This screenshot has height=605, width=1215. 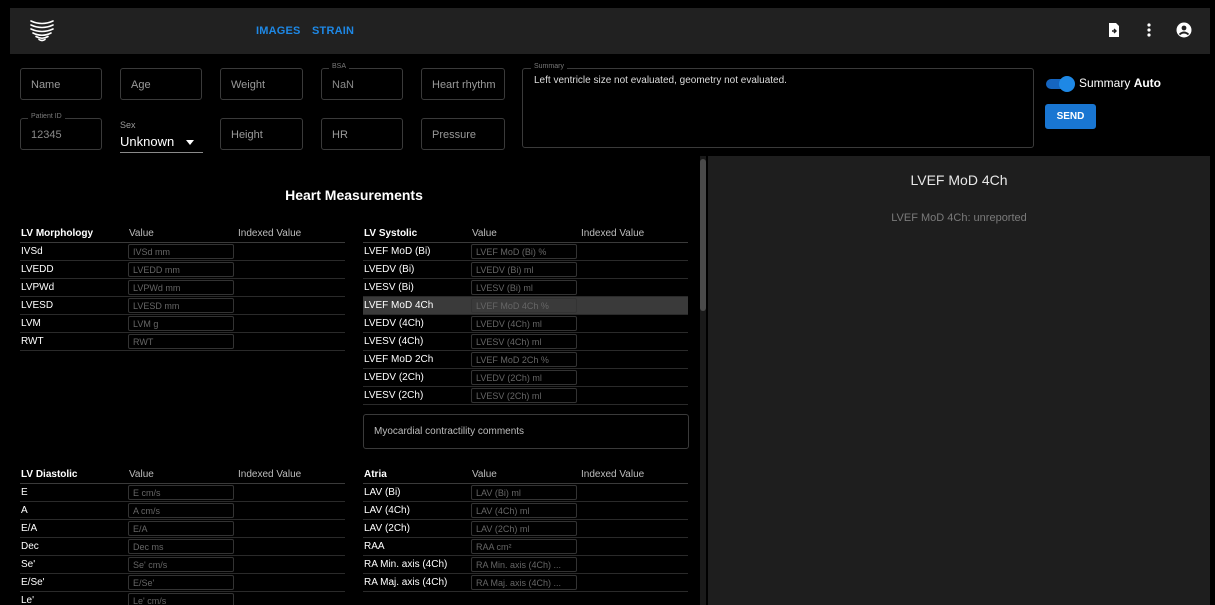 What do you see at coordinates (959, 180) in the screenshot?
I see `detail-title: LVEF MoD 4Ch` at bounding box center [959, 180].